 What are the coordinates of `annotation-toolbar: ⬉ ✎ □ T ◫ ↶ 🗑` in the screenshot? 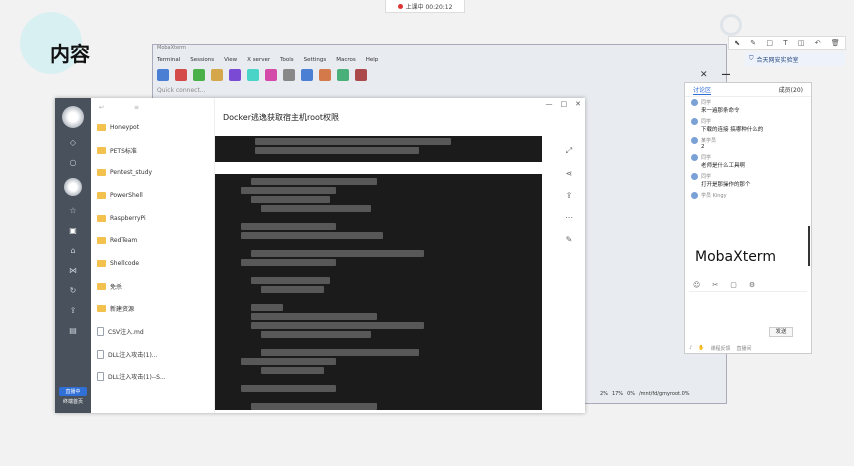 It's located at (787, 43).